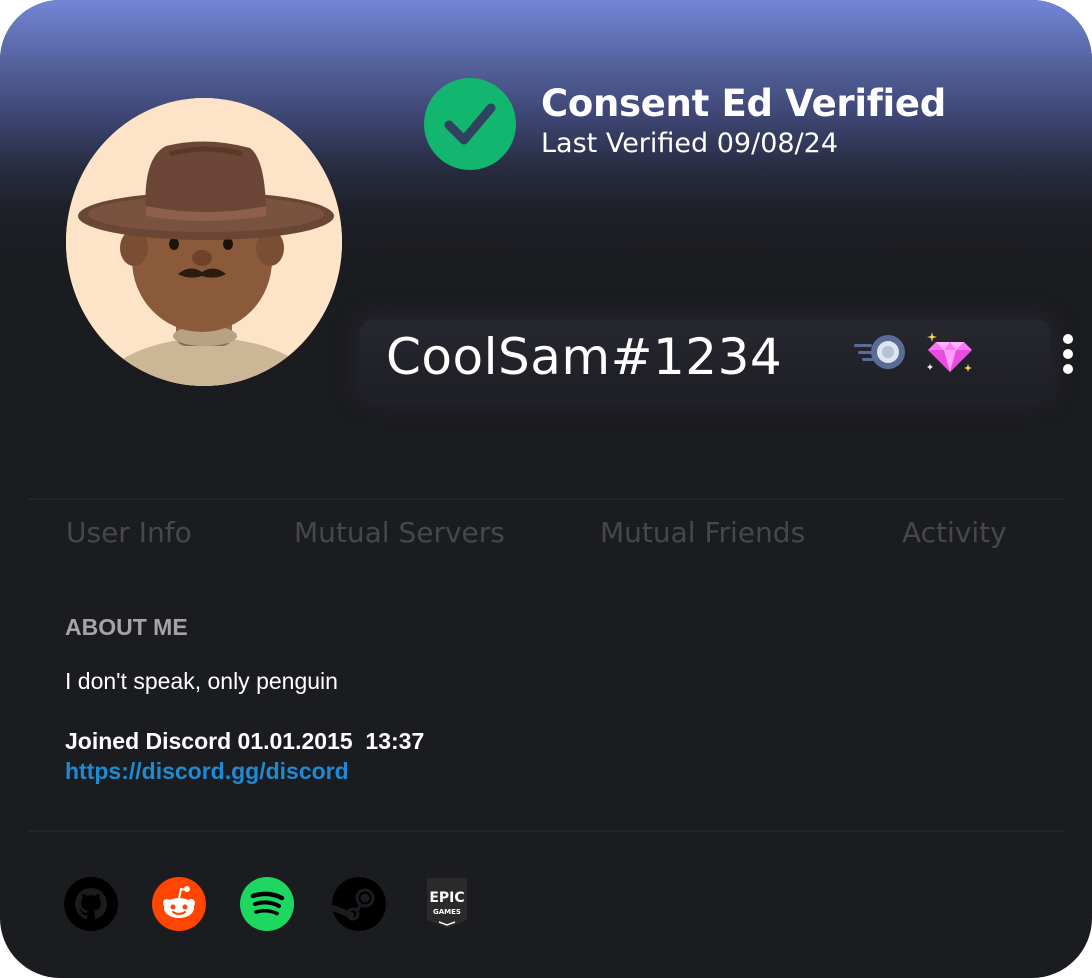 This screenshot has height=978, width=1092. Describe the element at coordinates (954, 532) in the screenshot. I see `tab-activity: Activity` at that location.